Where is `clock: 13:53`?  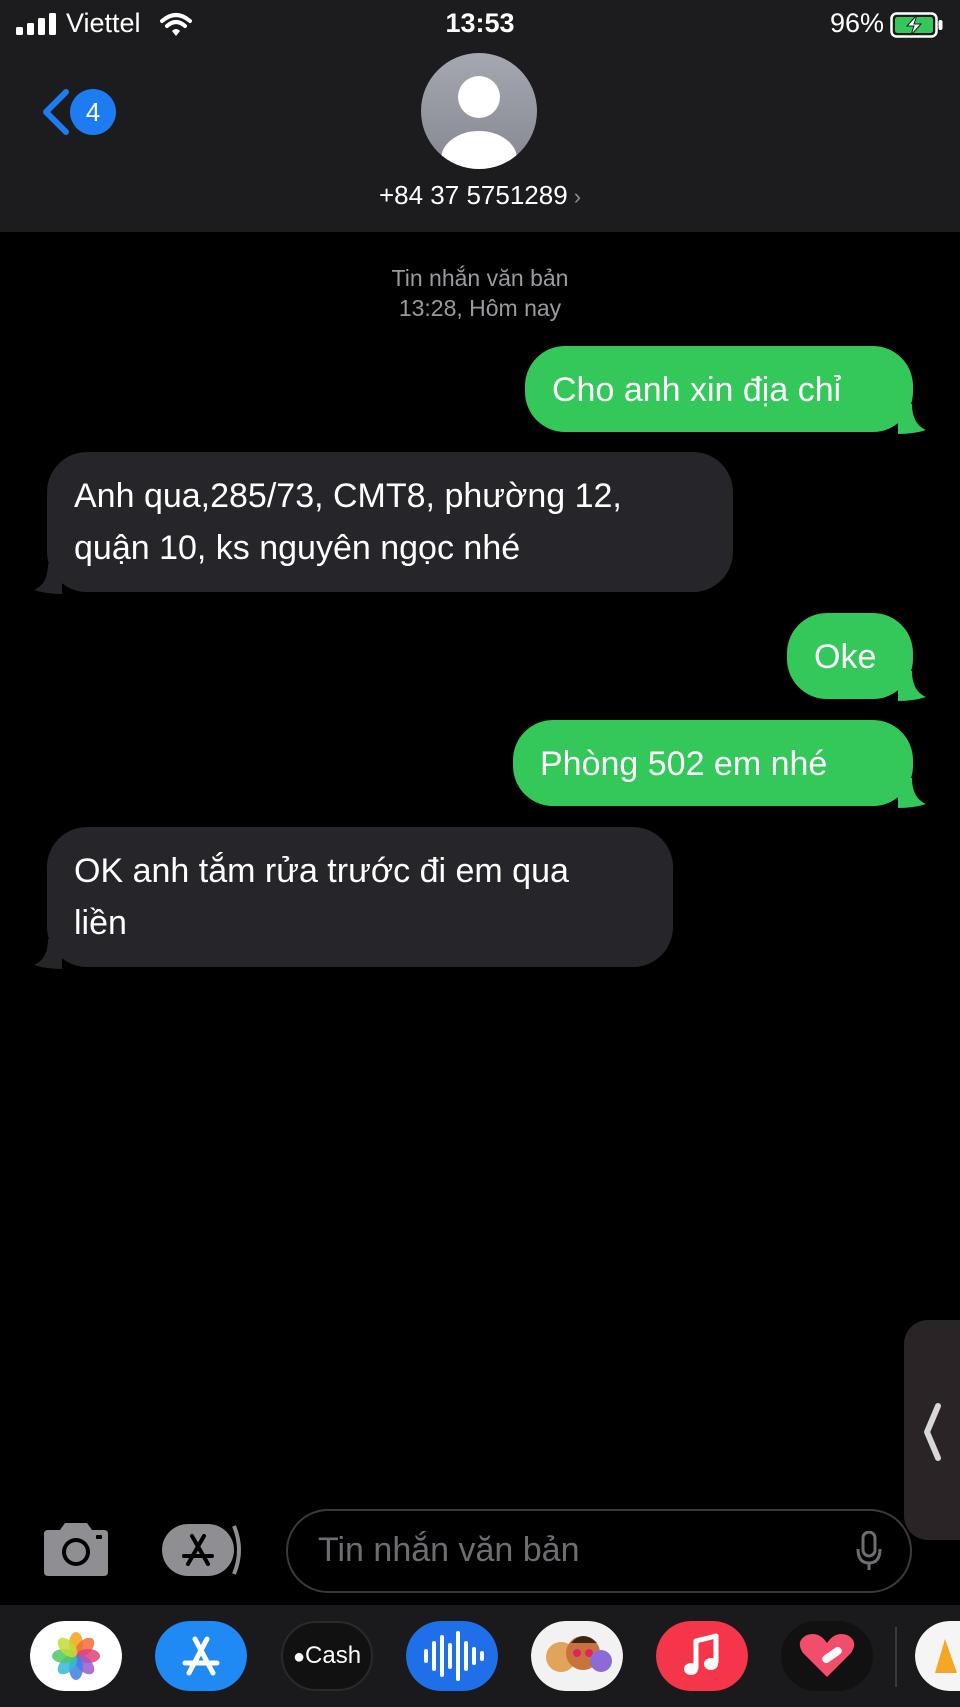 clock: 13:53 is located at coordinates (480, 23).